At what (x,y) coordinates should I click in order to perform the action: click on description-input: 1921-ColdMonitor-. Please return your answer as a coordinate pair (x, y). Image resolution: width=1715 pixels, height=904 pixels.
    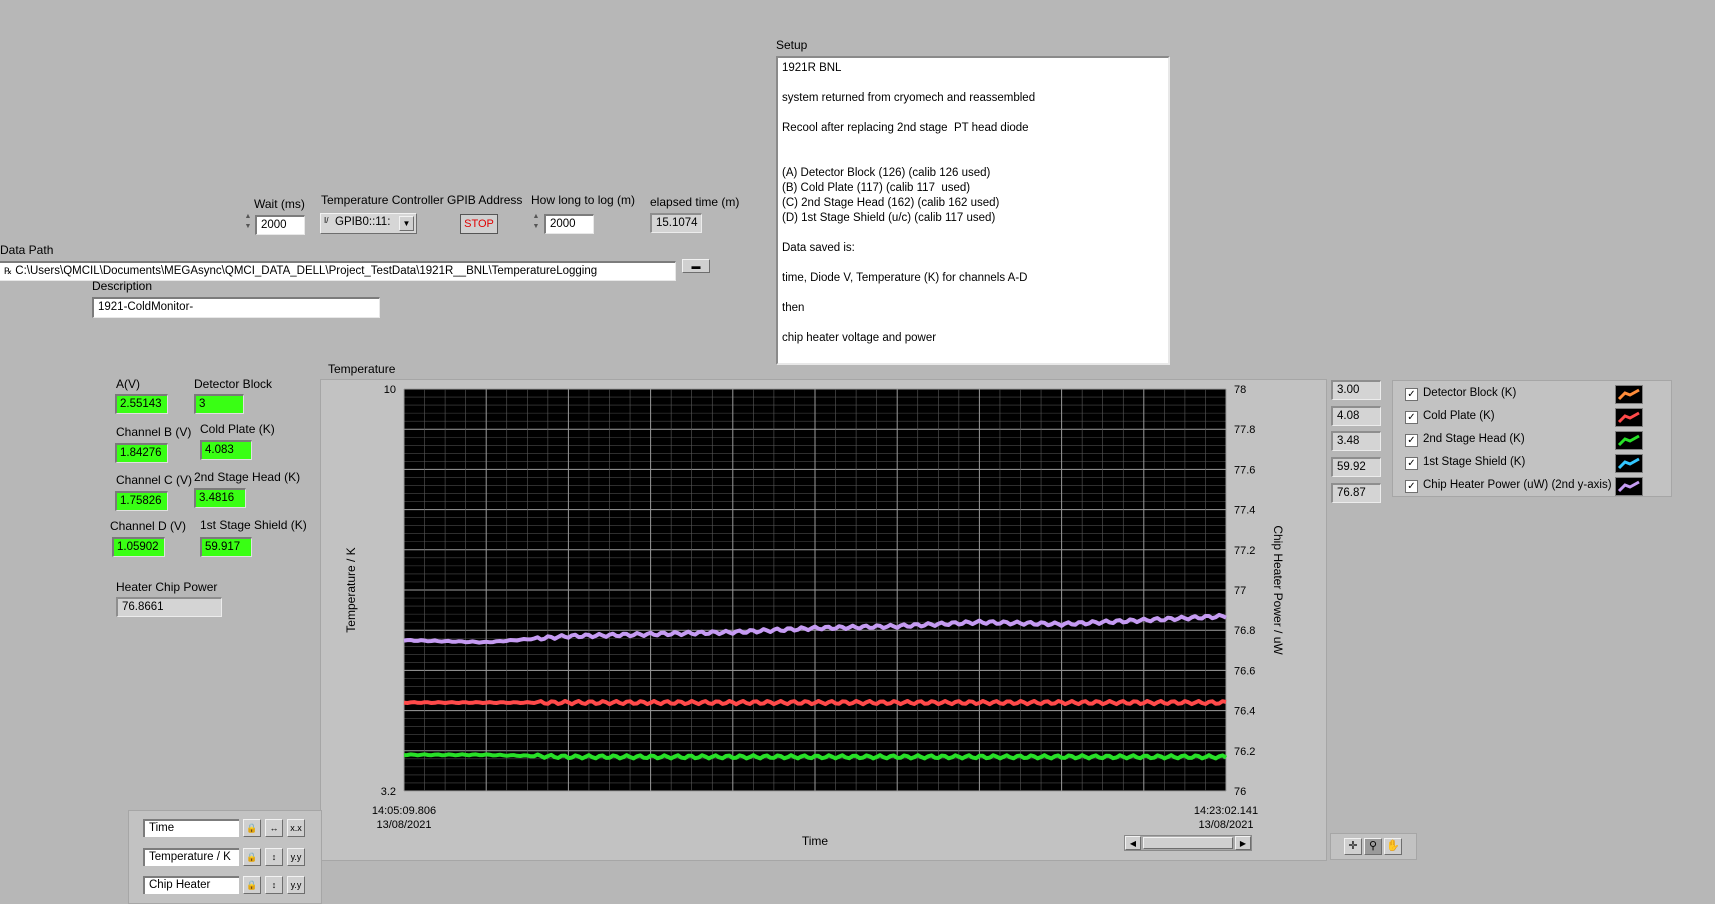
    Looking at the image, I should click on (236, 307).